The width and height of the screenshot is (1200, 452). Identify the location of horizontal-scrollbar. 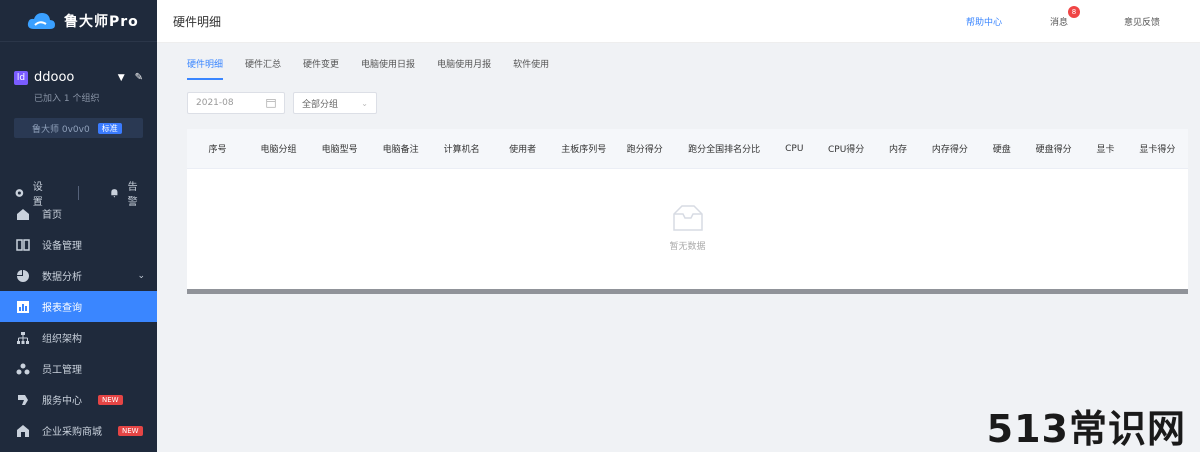
(687, 291).